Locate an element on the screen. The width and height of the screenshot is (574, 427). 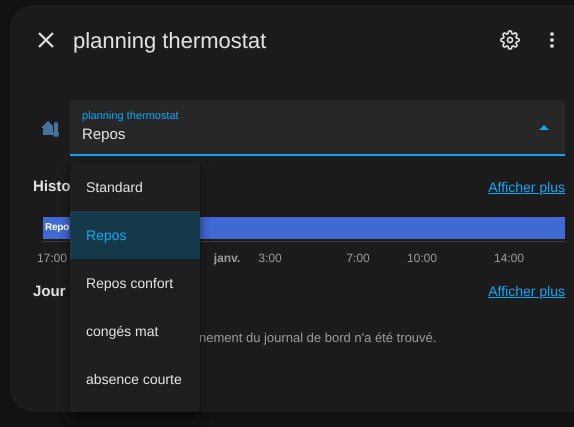
history-title: Histo is located at coordinates (51, 187).